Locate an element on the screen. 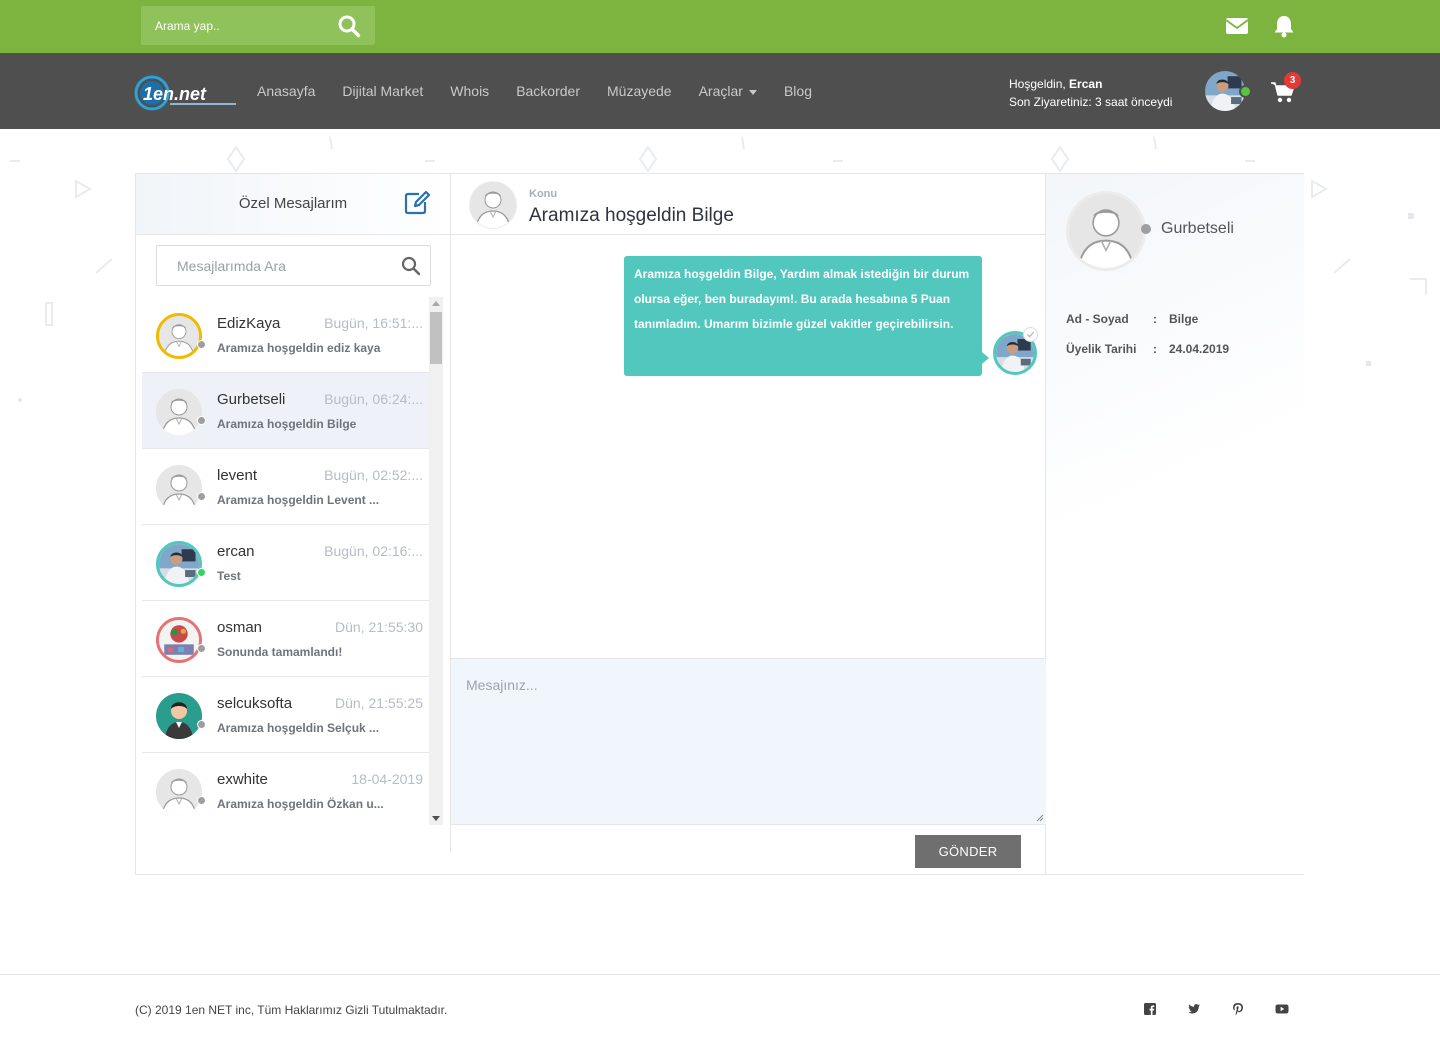  top-bar is located at coordinates (720, 26).